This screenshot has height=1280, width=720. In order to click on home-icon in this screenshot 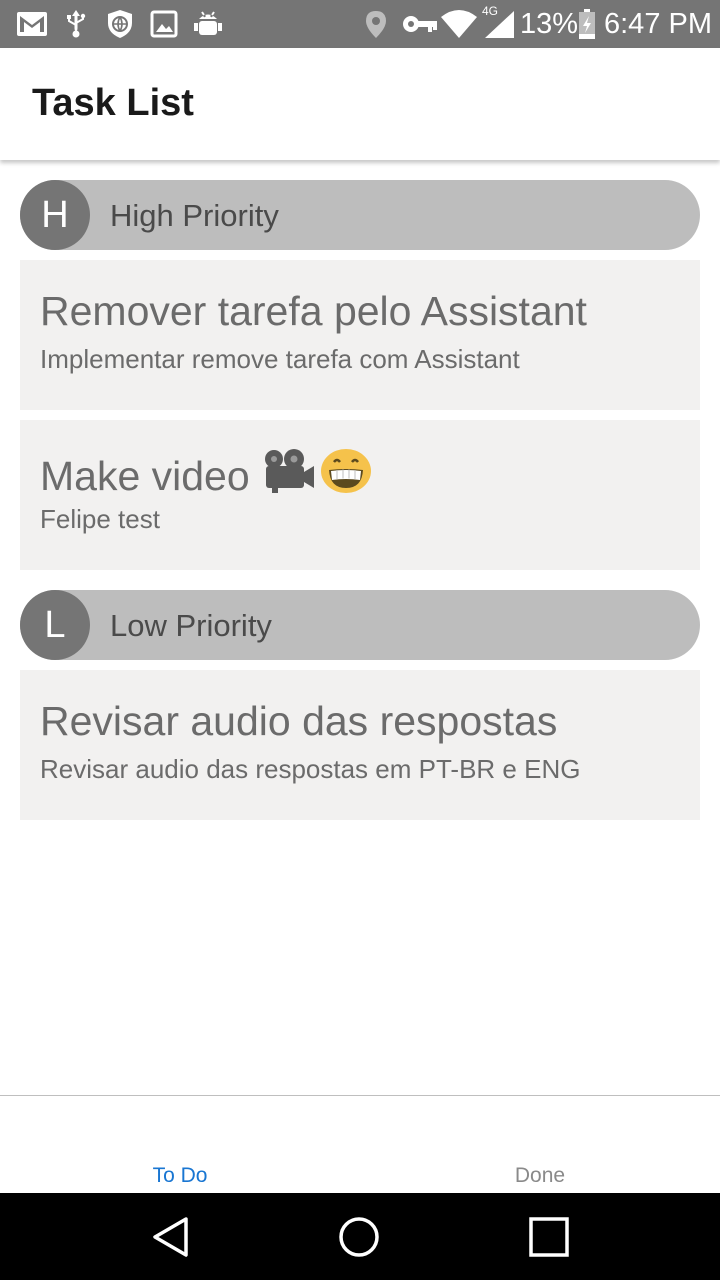, I will do `click(359, 1237)`.